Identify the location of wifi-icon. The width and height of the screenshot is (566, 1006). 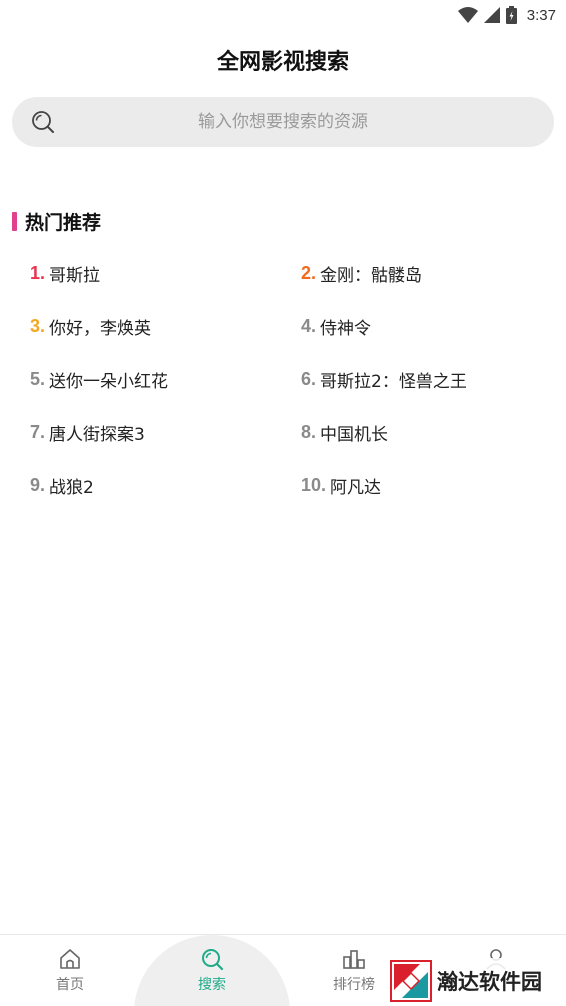
(467, 15).